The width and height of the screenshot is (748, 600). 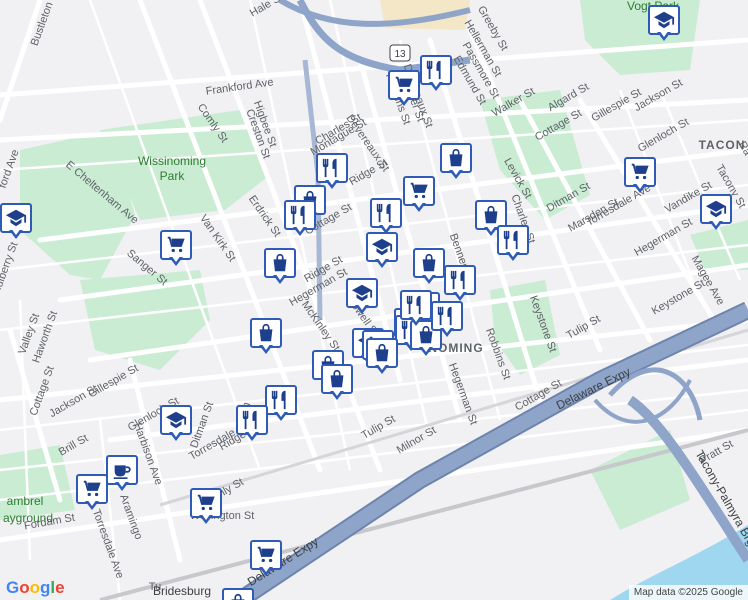 I want to click on neighborhood-label: TACON, so click(x=722, y=145).